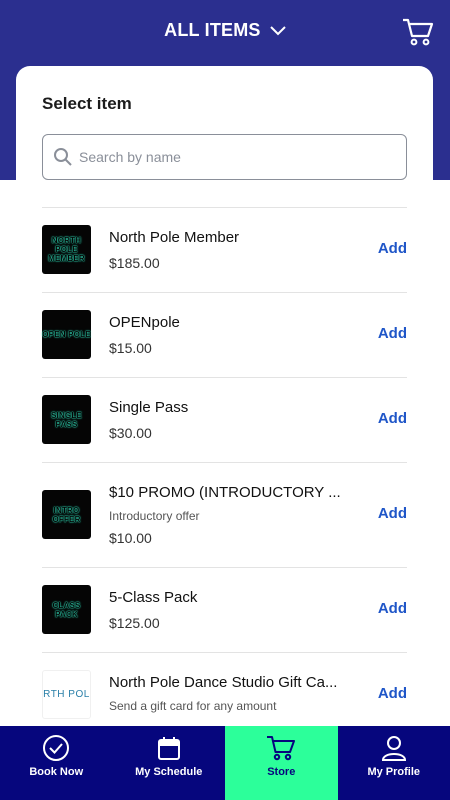  I want to click on search-icon, so click(63, 157).